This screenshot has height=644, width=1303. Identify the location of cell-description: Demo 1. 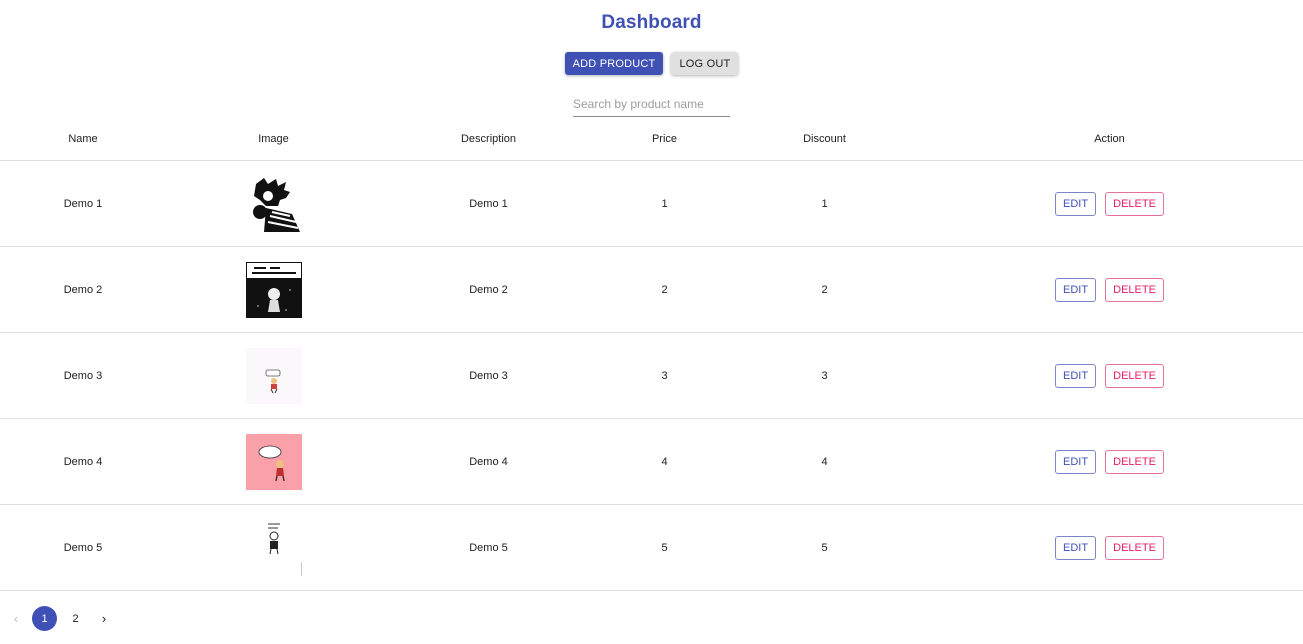
(488, 203).